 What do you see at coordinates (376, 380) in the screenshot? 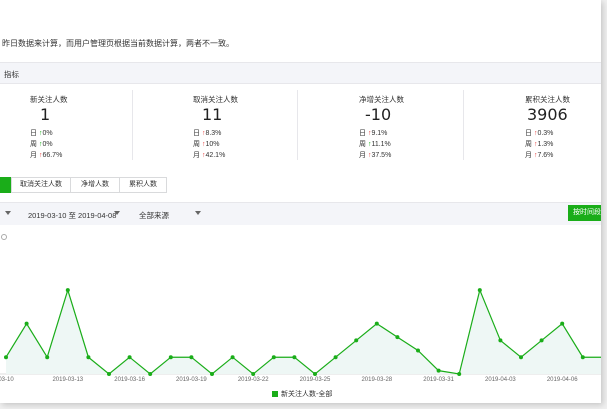
I see `x-tick-label: 2019-03-28` at bounding box center [376, 380].